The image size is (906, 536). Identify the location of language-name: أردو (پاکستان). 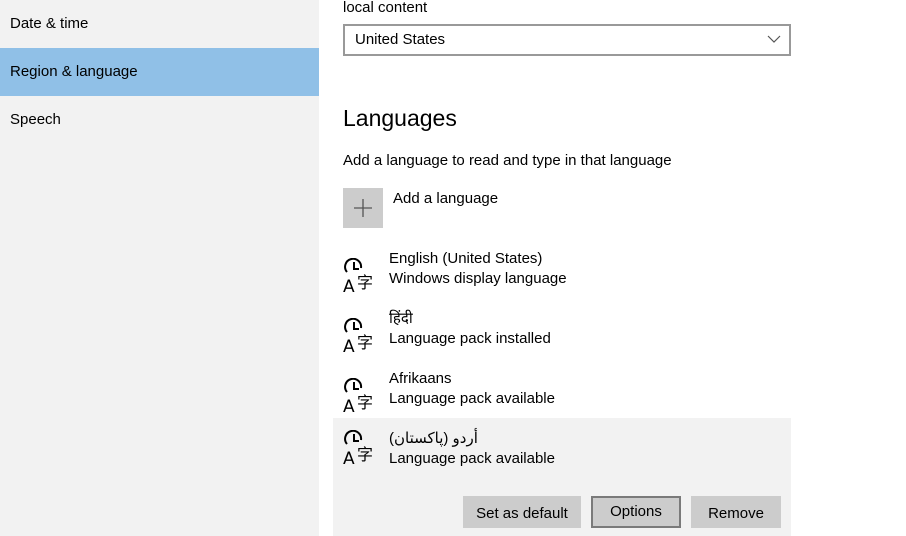
(433, 438).